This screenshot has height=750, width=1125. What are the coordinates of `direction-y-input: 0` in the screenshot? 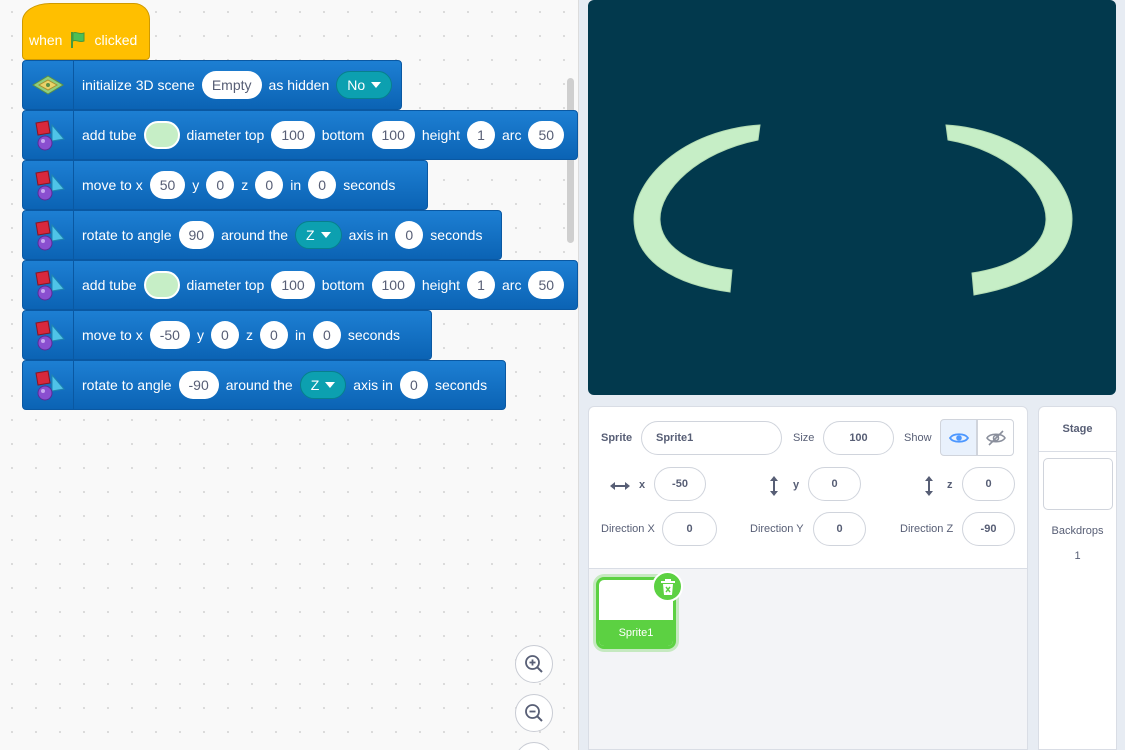 It's located at (839, 529).